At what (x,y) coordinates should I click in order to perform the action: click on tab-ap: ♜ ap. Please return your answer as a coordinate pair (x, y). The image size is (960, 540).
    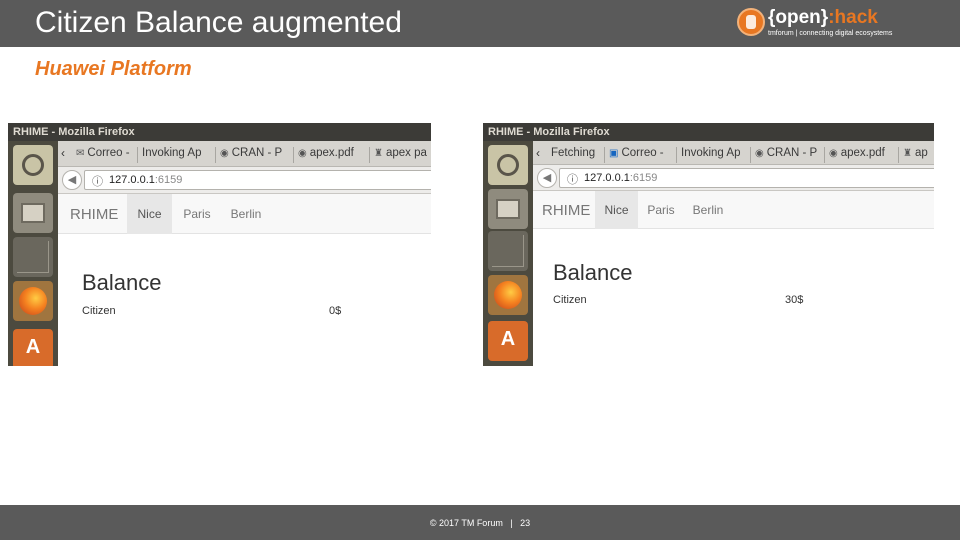
    Looking at the image, I should click on (916, 155).